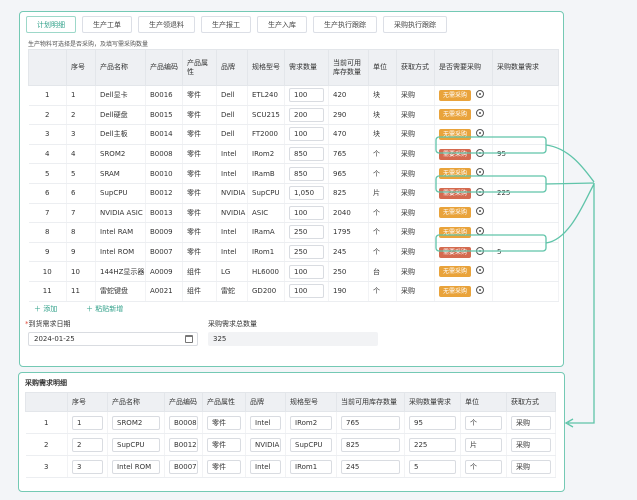  I want to click on brand: Dell, so click(232, 134).